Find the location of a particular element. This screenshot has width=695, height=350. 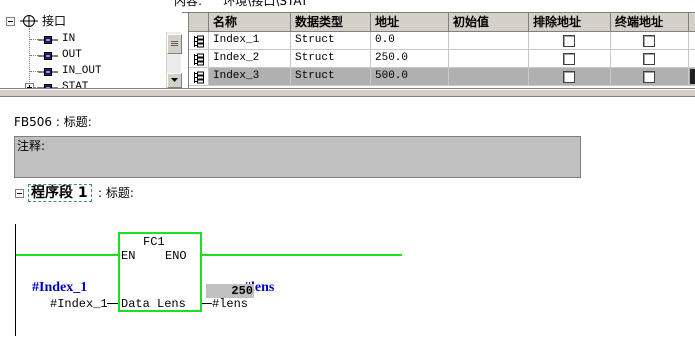

table-row: Index_2 Struct 250.0 is located at coordinates (442, 59).